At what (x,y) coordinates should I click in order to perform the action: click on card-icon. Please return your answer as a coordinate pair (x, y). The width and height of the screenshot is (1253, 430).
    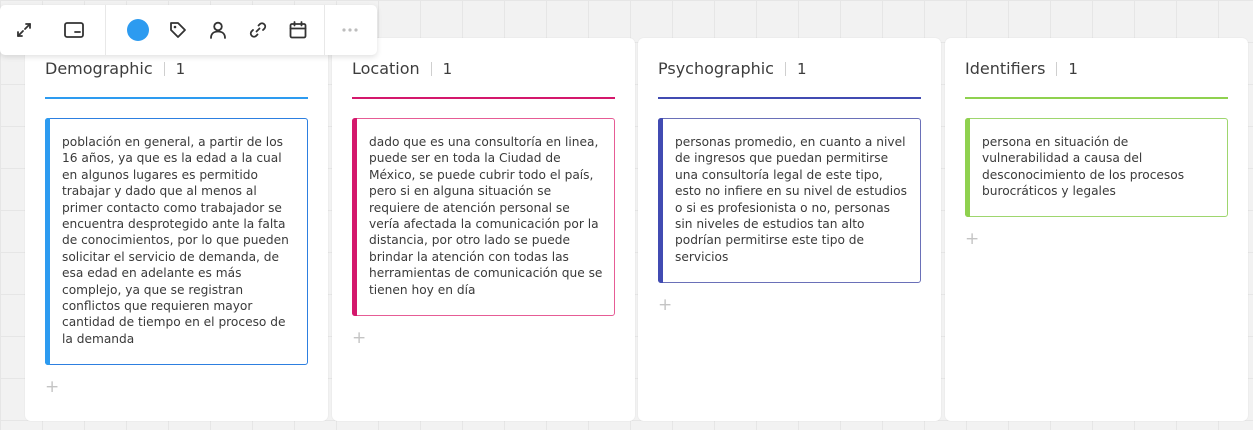
    Looking at the image, I should click on (74, 30).